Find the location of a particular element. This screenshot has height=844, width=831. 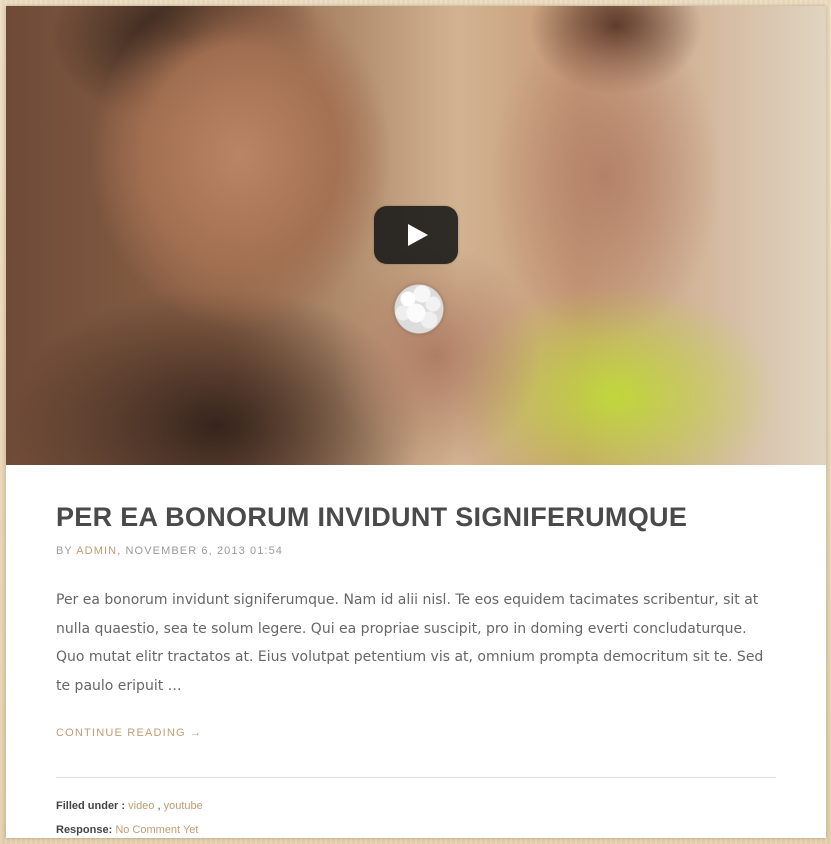

category-link-youtube: youtube is located at coordinates (183, 806).